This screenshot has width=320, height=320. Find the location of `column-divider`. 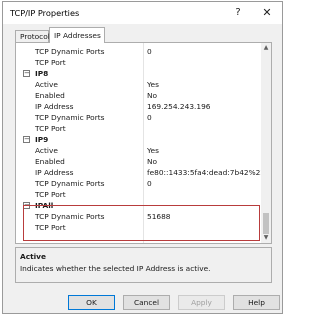

column-divider is located at coordinates (143, 143).